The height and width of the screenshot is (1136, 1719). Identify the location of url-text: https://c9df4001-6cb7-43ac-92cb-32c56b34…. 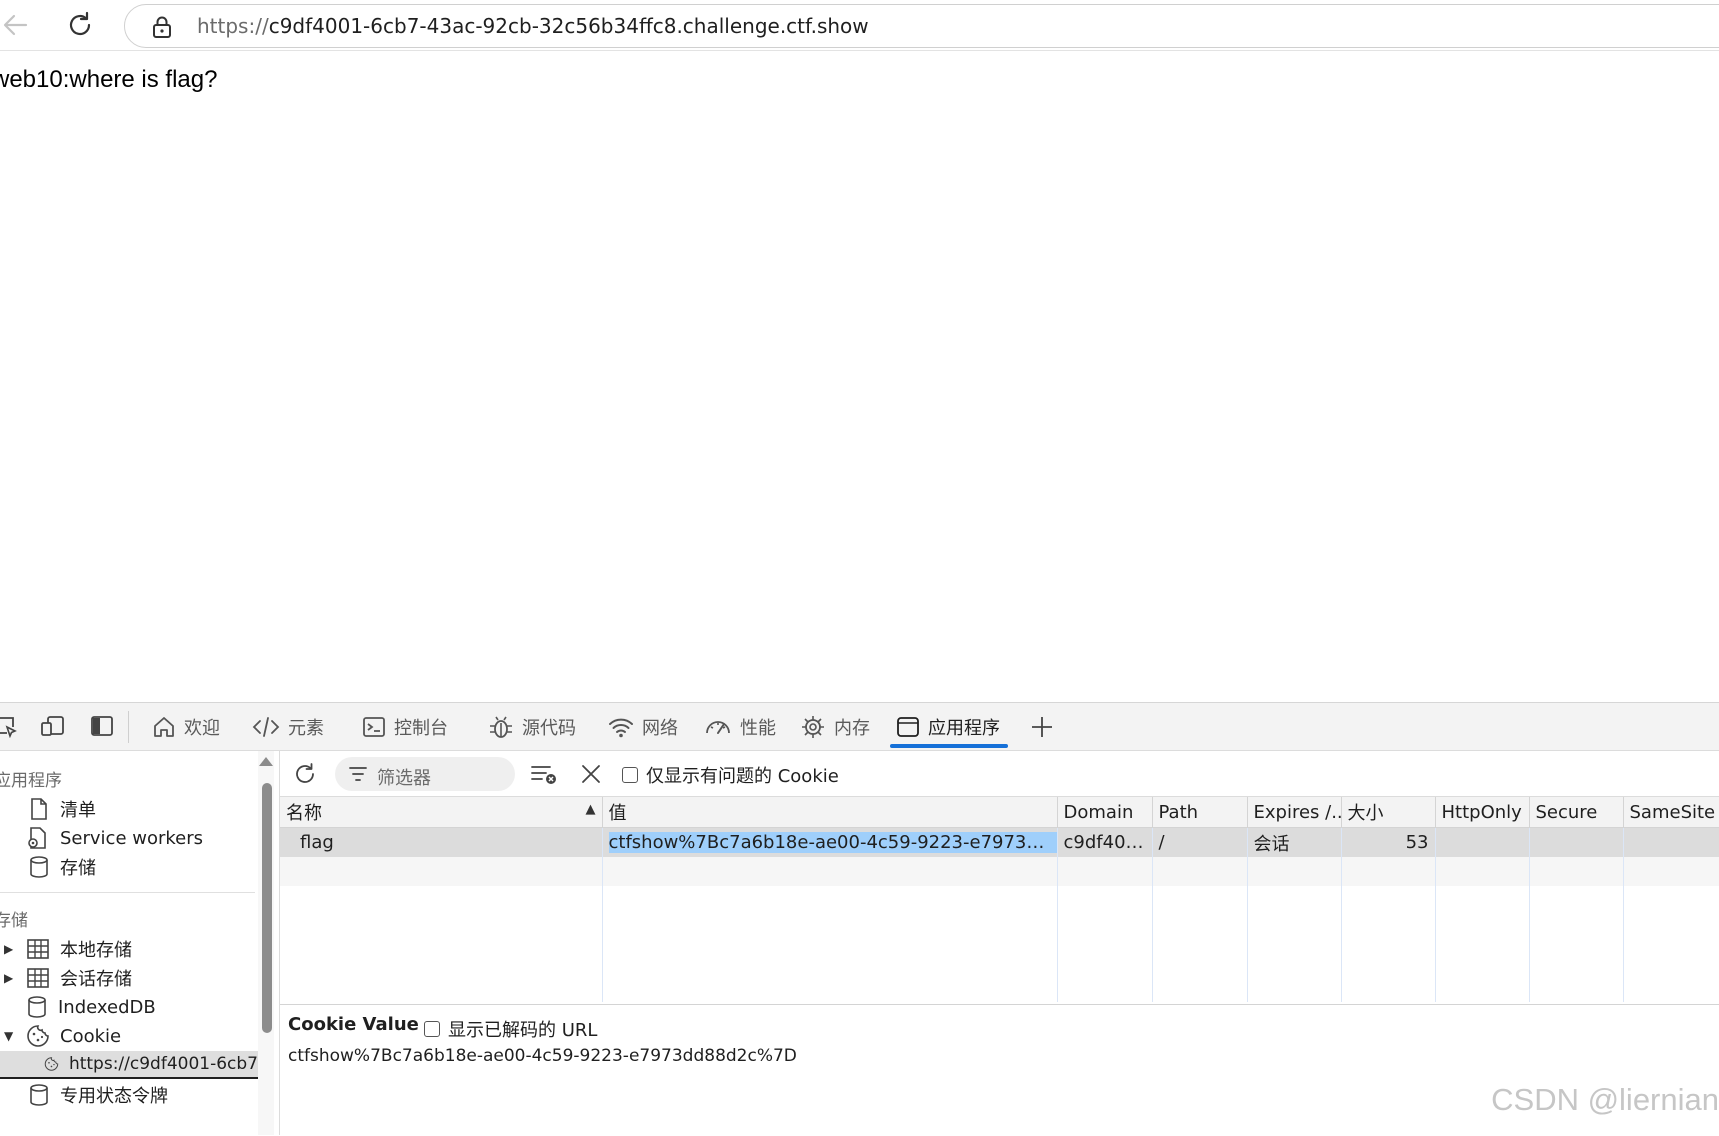
(533, 26).